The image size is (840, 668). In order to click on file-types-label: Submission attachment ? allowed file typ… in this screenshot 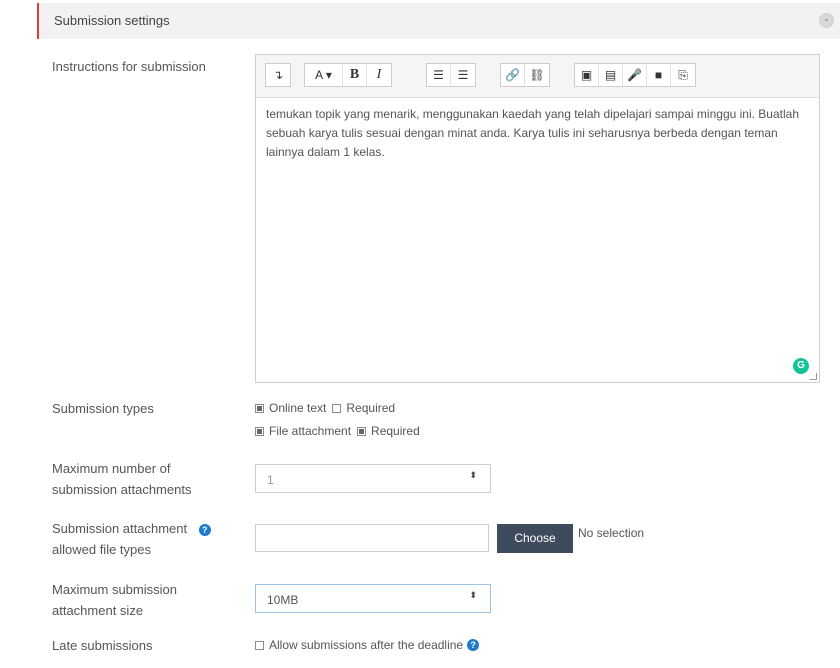, I will do `click(131, 539)`.